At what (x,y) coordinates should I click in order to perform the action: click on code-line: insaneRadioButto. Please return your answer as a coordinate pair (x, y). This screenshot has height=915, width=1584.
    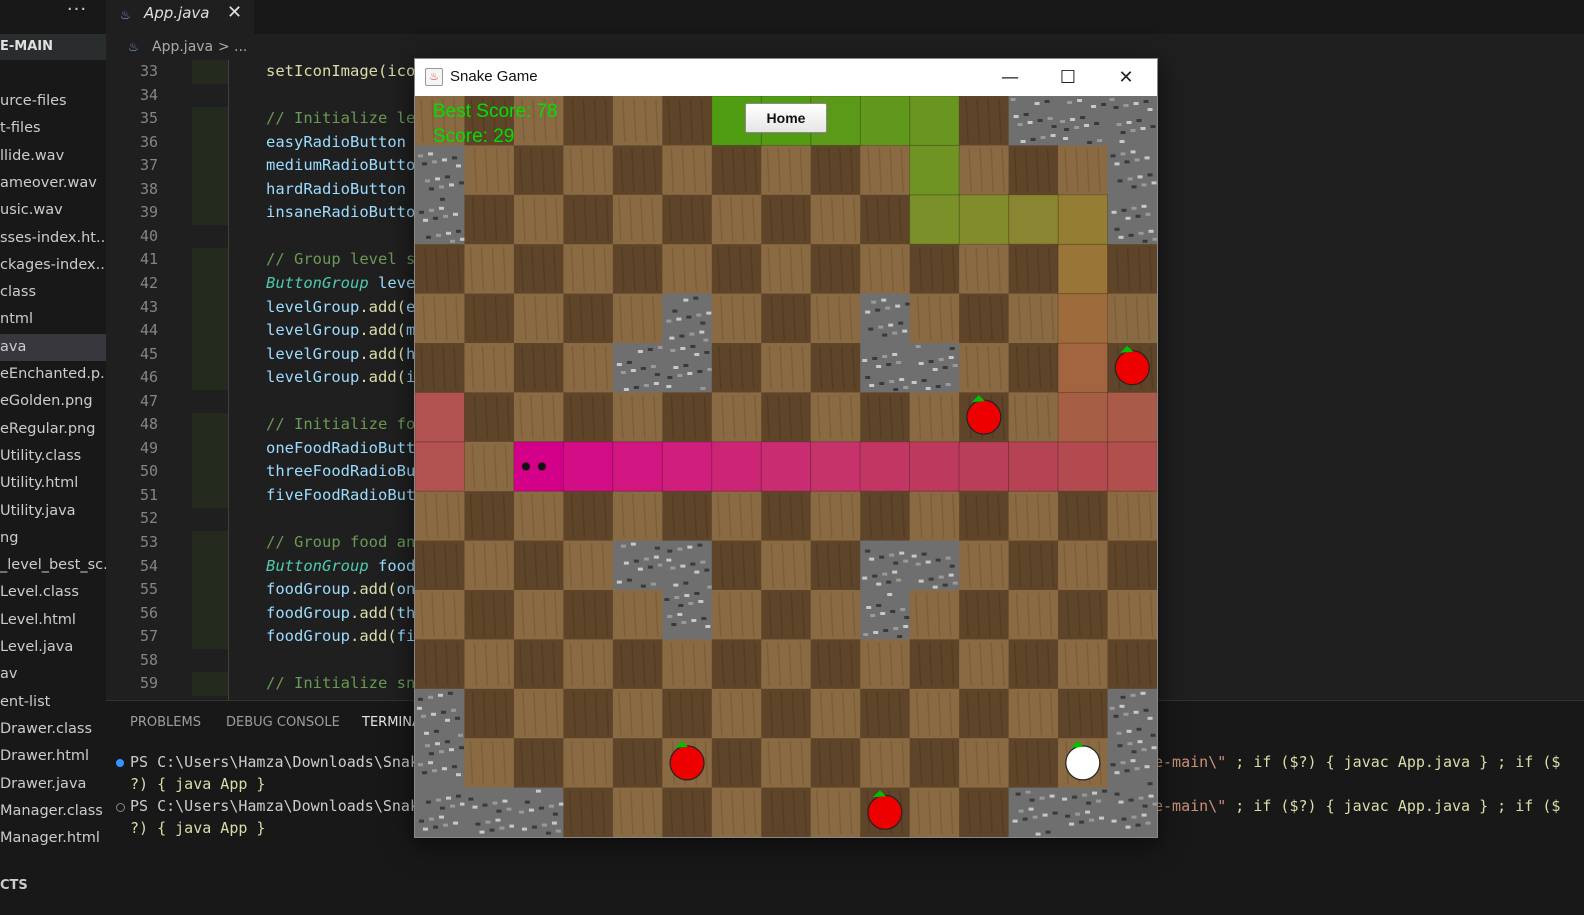
    Looking at the image, I should click on (340, 212).